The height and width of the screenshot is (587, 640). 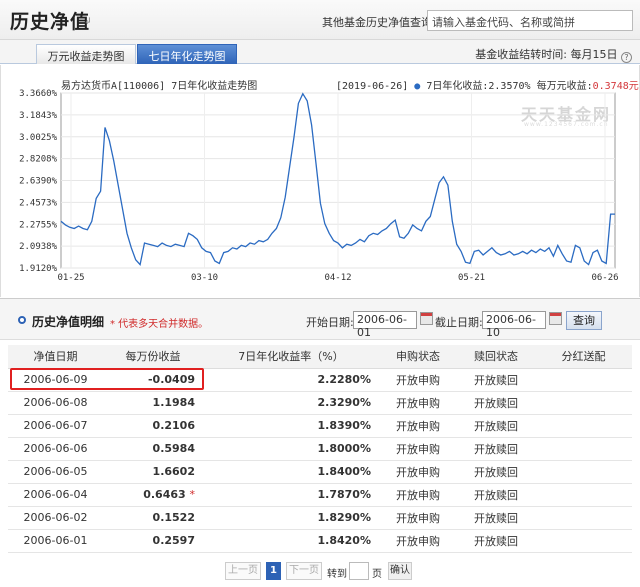 What do you see at coordinates (304, 571) in the screenshot?
I see `next-page-button: 下一页` at bounding box center [304, 571].